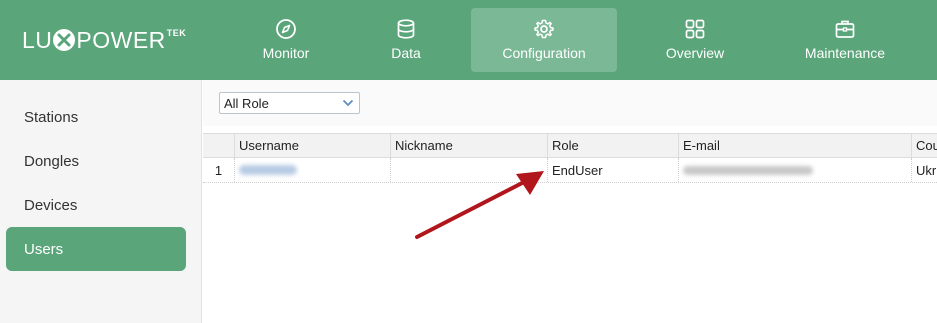 The image size is (937, 323). I want to click on nav-monitor-label: Monitor, so click(286, 53).